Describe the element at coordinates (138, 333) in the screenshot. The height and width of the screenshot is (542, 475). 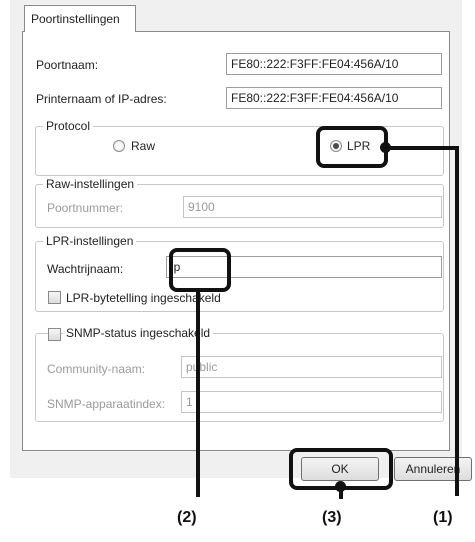
I see `snmp-status-label: SNMP-status ingeschakeld` at that location.